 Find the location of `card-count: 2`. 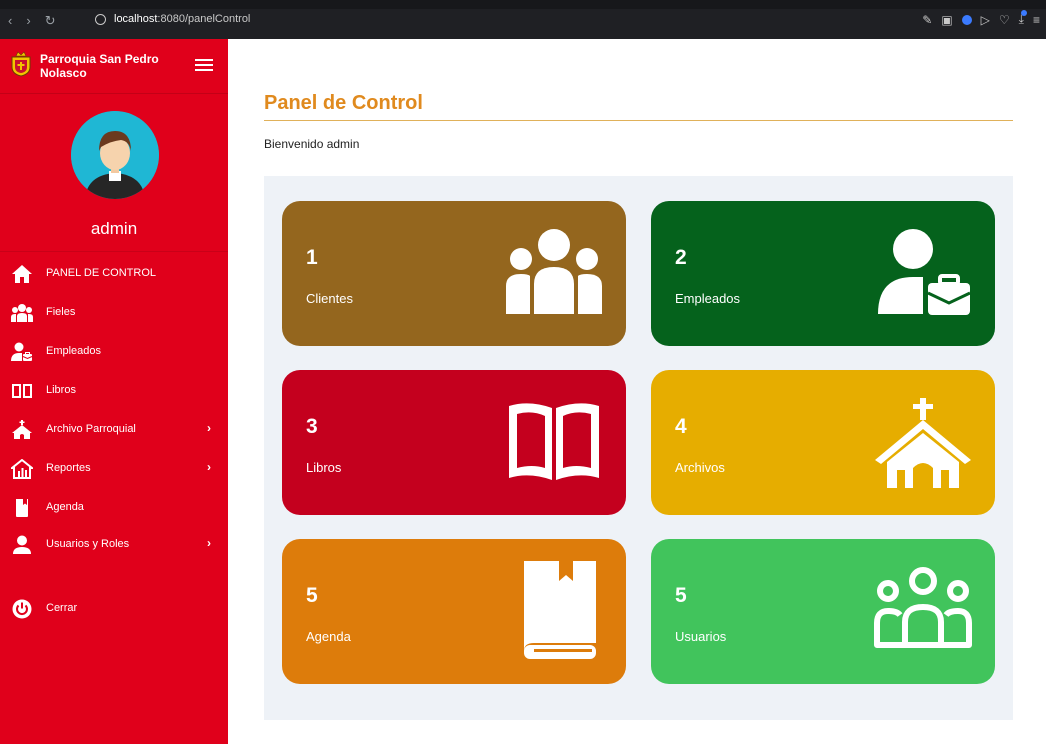

card-count: 2 is located at coordinates (681, 257).